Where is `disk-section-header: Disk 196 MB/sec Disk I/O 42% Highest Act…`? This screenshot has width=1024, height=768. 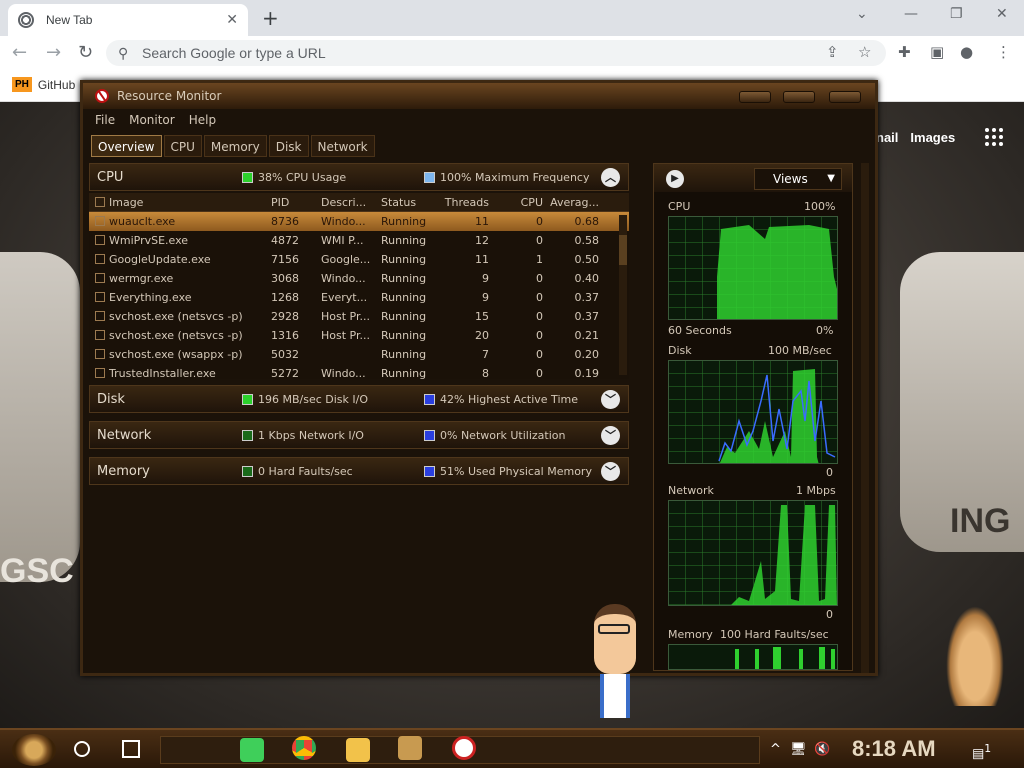
disk-section-header: Disk 196 MB/sec Disk I/O 42% Highest Act… is located at coordinates (359, 399).